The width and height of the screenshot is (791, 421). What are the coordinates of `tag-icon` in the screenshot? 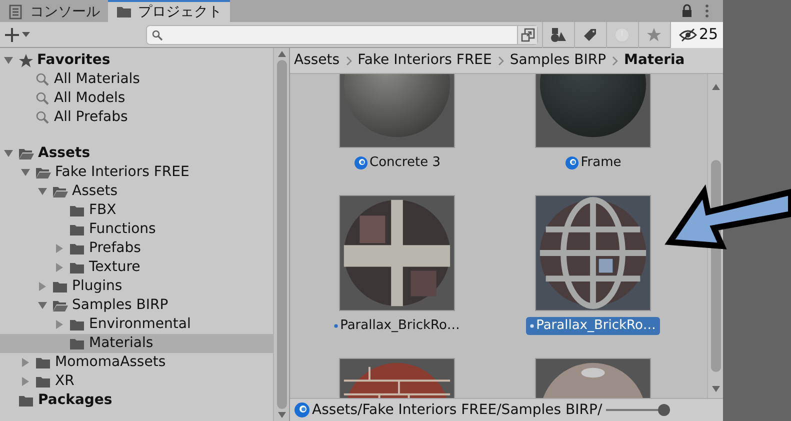 It's located at (590, 34).